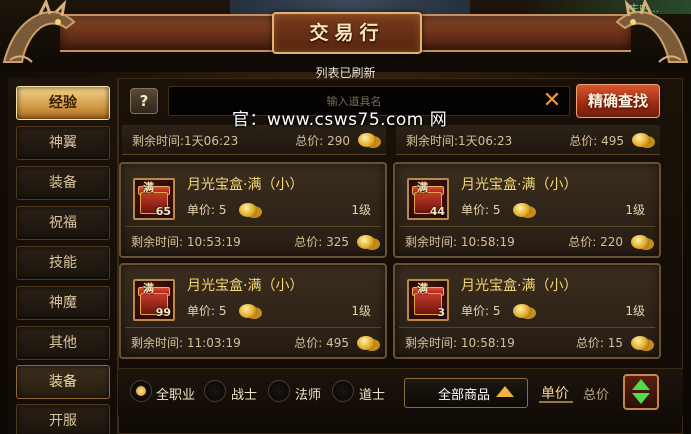  Describe the element at coordinates (63, 419) in the screenshot. I see `sidebar-item-server-open: 开服` at that location.